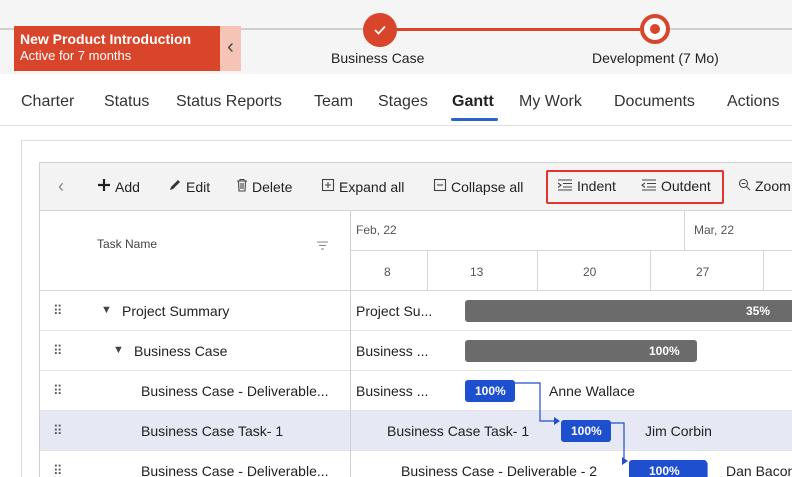 The height and width of the screenshot is (477, 792). Describe the element at coordinates (229, 102) in the screenshot. I see `tab-status-reports: Status Reports` at that location.